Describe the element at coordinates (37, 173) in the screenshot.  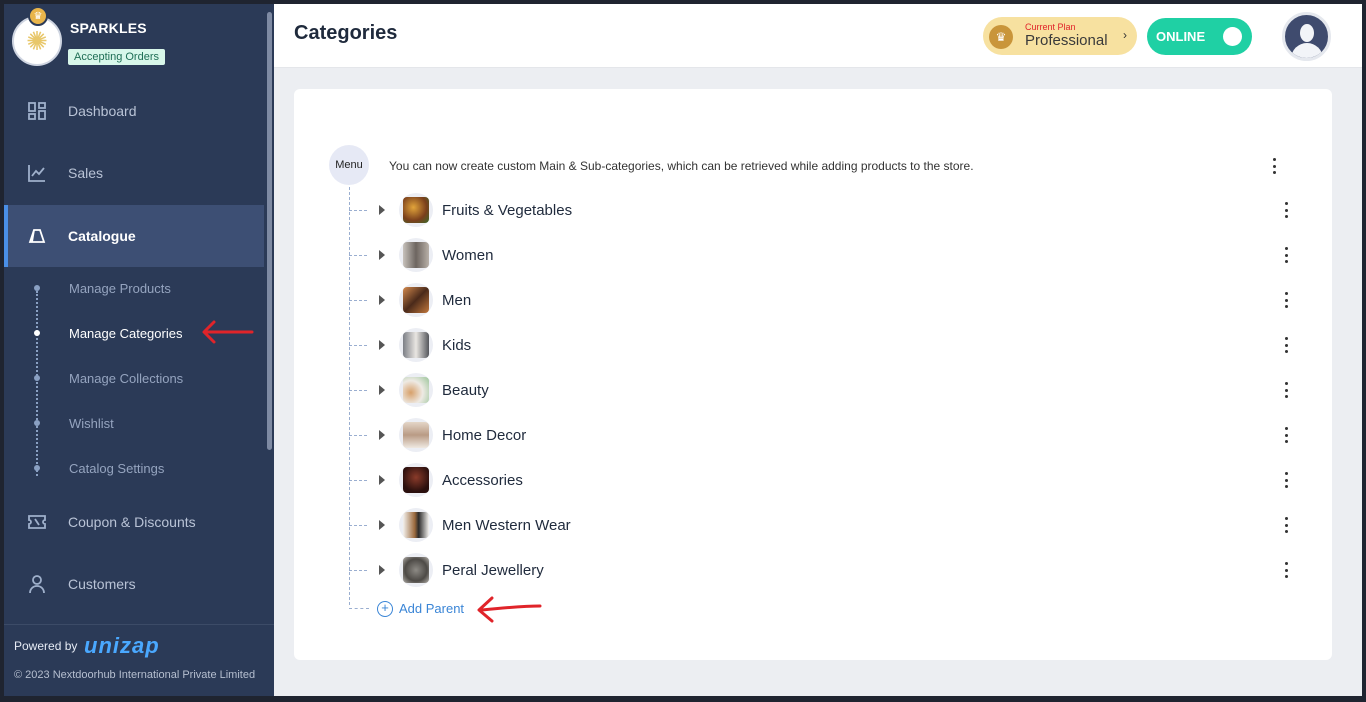
I see `chart-icon` at that location.